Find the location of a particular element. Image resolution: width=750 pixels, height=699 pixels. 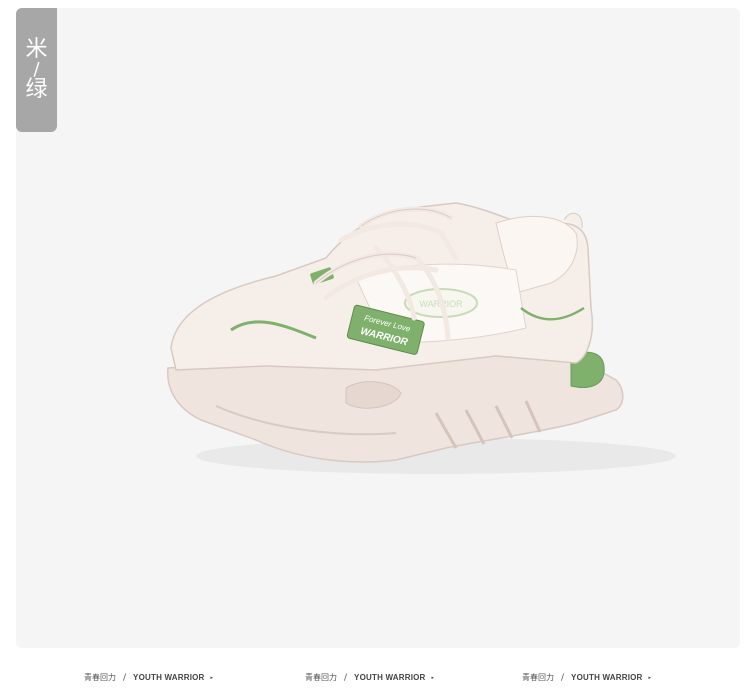

color-tag-line2: 绿 is located at coordinates (36, 89).